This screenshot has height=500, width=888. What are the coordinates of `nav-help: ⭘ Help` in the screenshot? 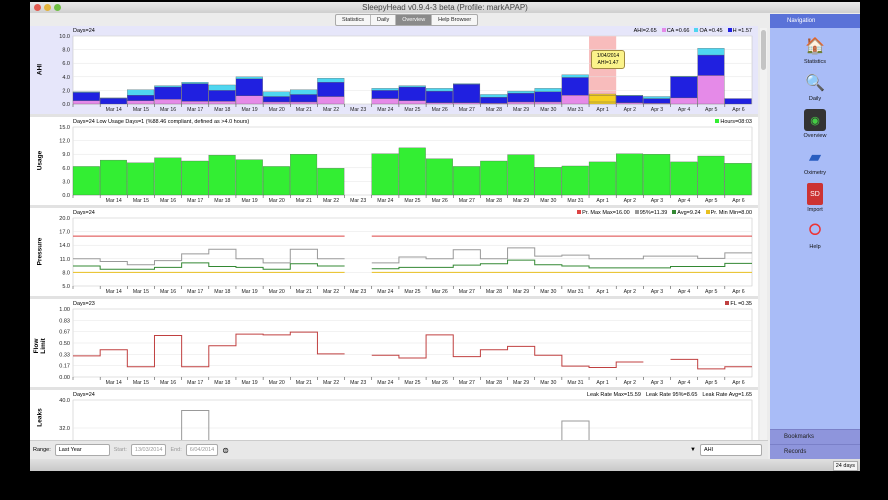 It's located at (815, 235).